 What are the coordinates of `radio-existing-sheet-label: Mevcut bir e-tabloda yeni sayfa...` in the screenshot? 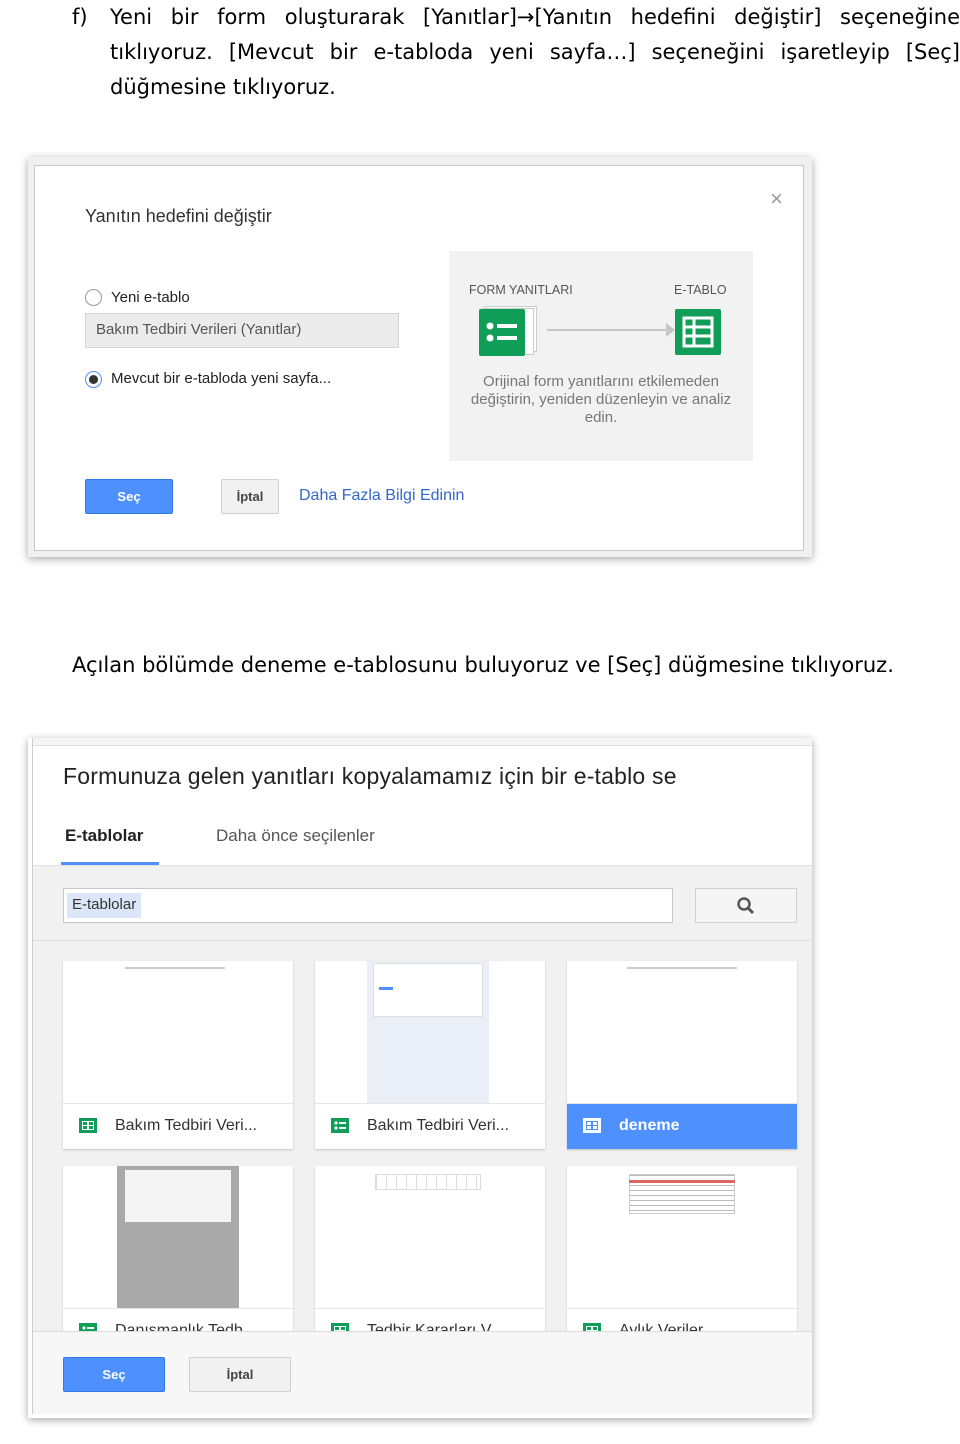 It's located at (221, 378).